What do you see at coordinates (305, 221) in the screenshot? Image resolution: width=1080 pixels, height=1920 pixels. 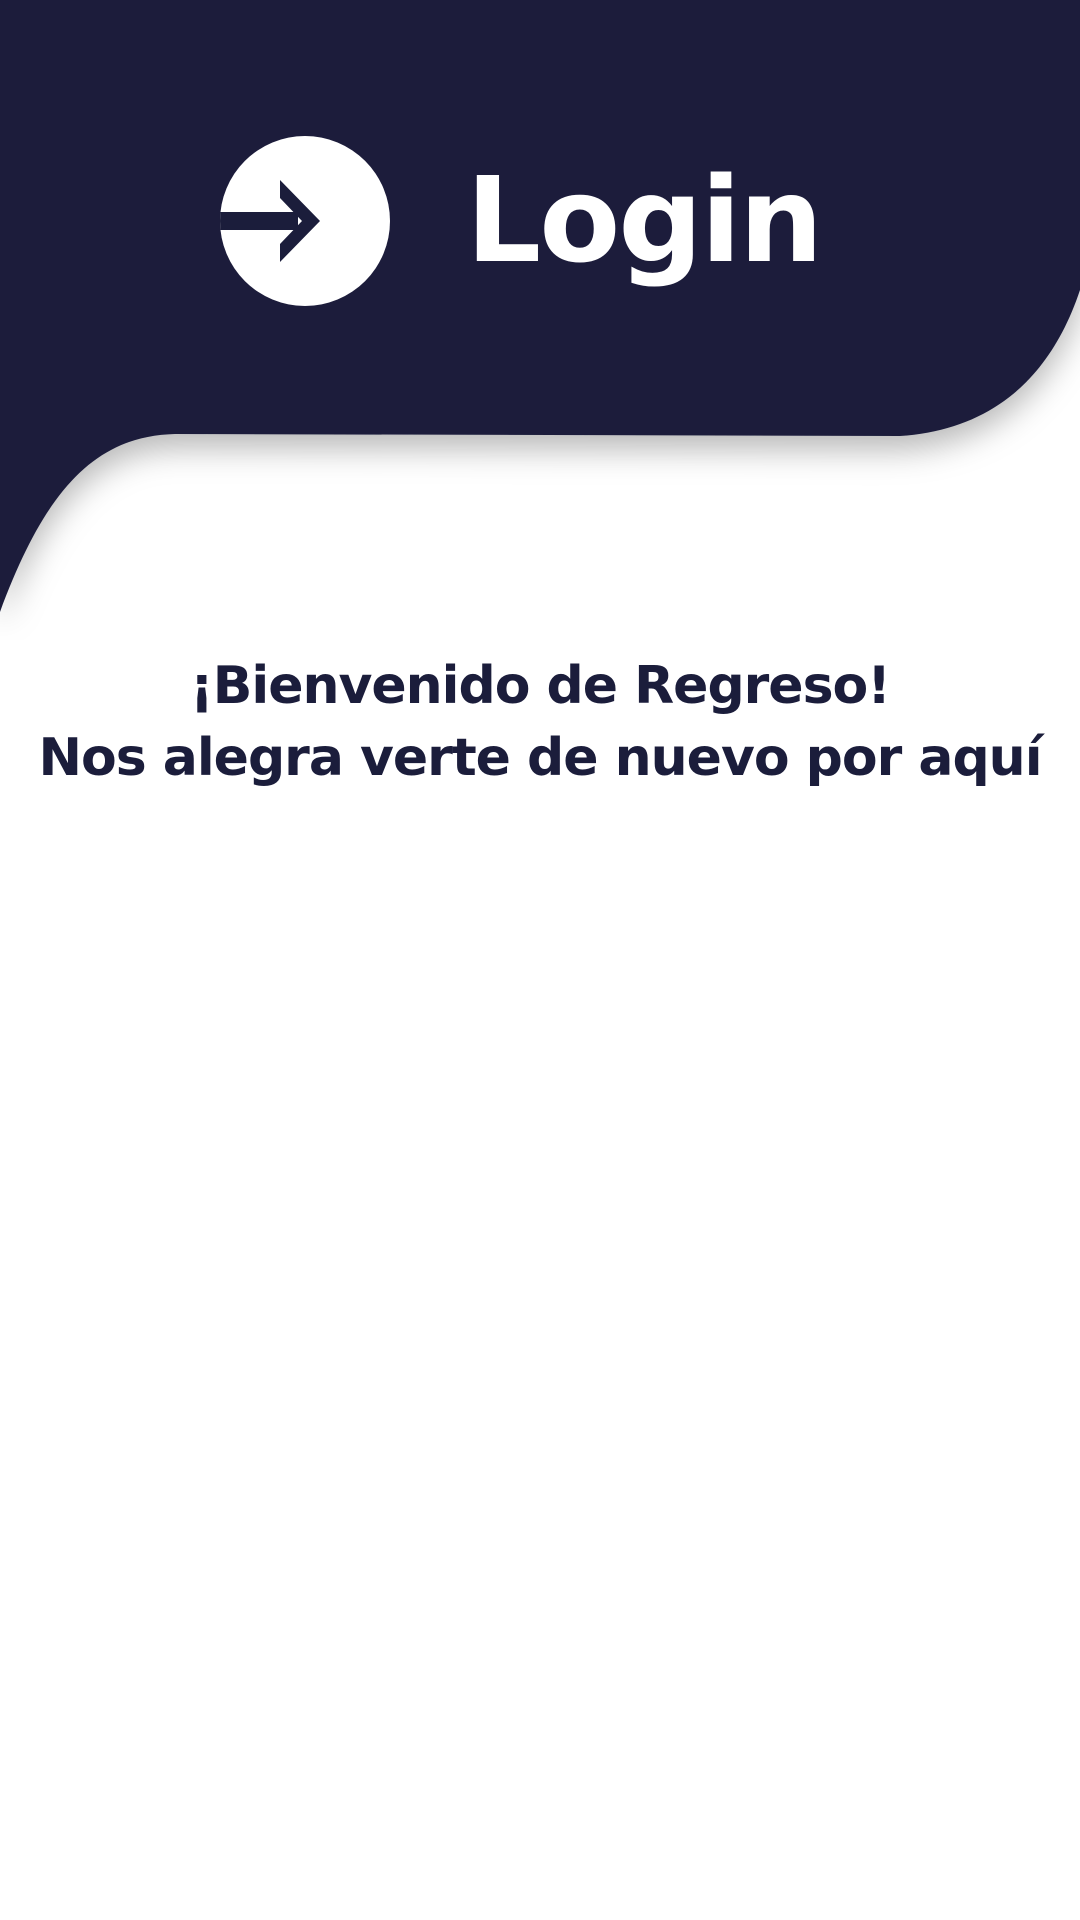 I see `login-arrow-icon` at bounding box center [305, 221].